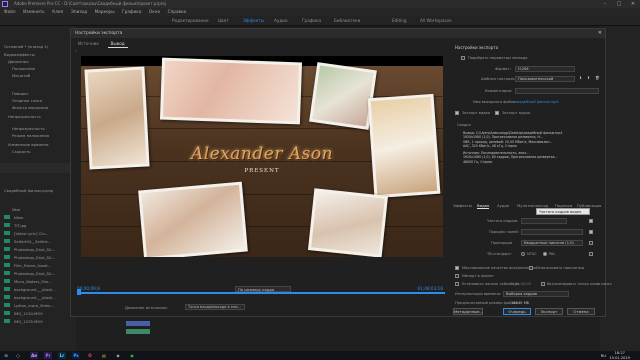 Image resolution: width=640 pixels, height=360 pixels. Describe the element at coordinates (16, 209) in the screenshot. I see `project-column-name: Имя` at that location.